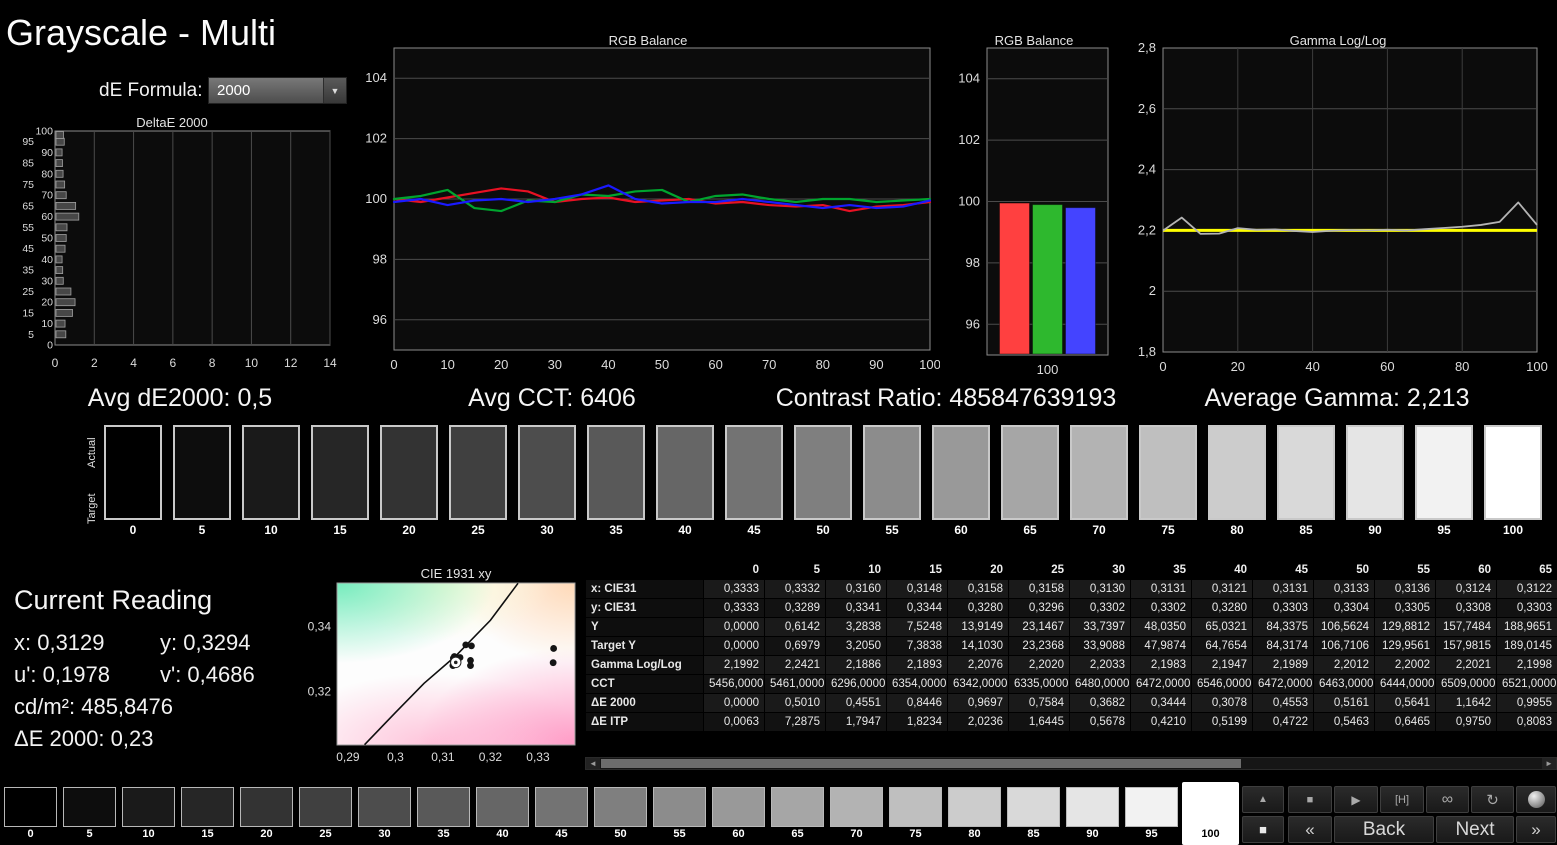 This screenshot has height=845, width=1557. Describe the element at coordinates (1536, 829) in the screenshot. I see `page-last-button: »` at that location.